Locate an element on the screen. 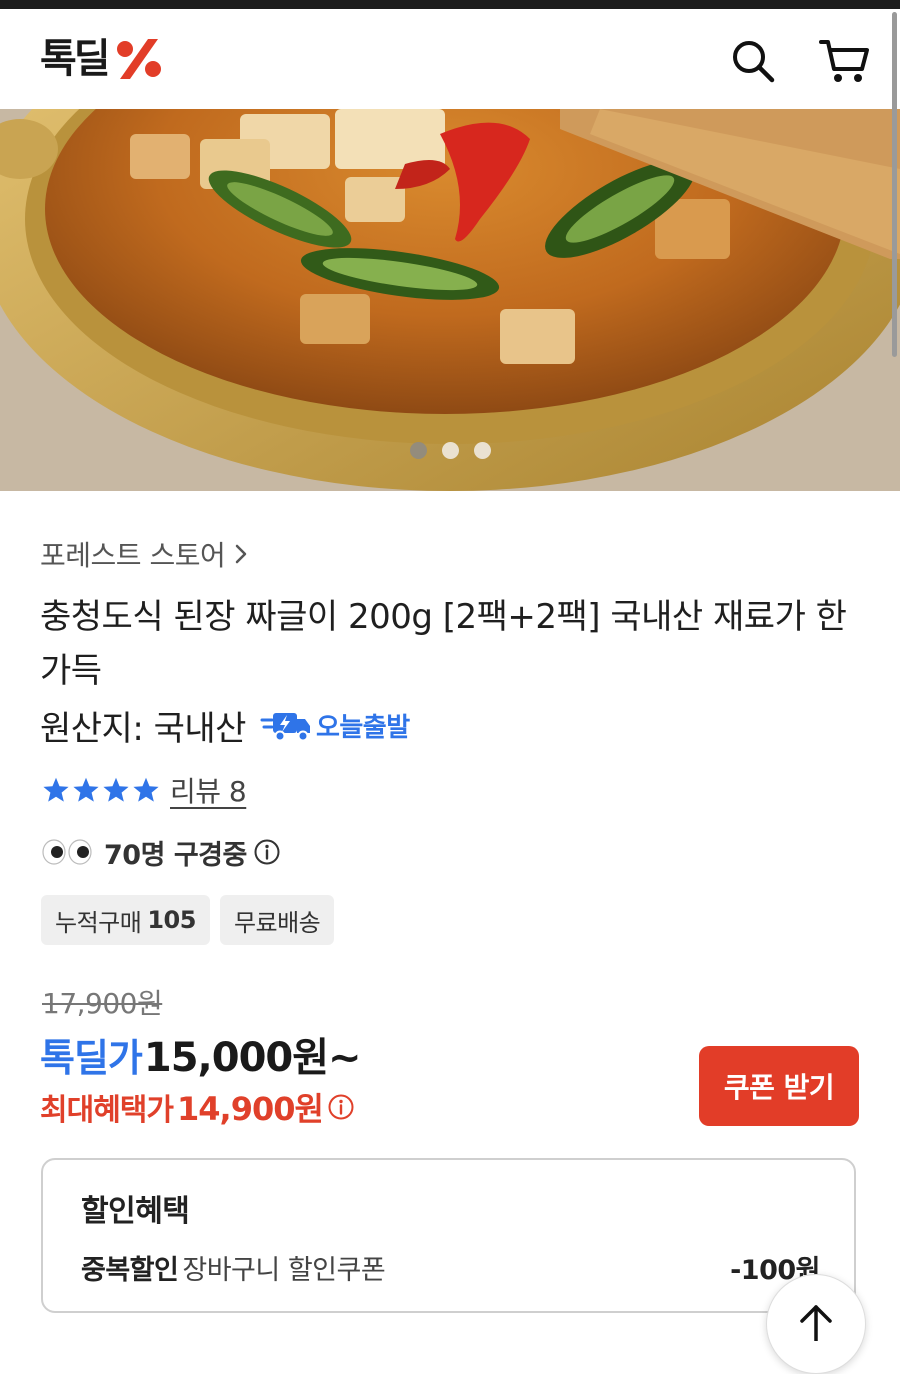  store-link: 포레스트 스토어 is located at coordinates (144, 554).